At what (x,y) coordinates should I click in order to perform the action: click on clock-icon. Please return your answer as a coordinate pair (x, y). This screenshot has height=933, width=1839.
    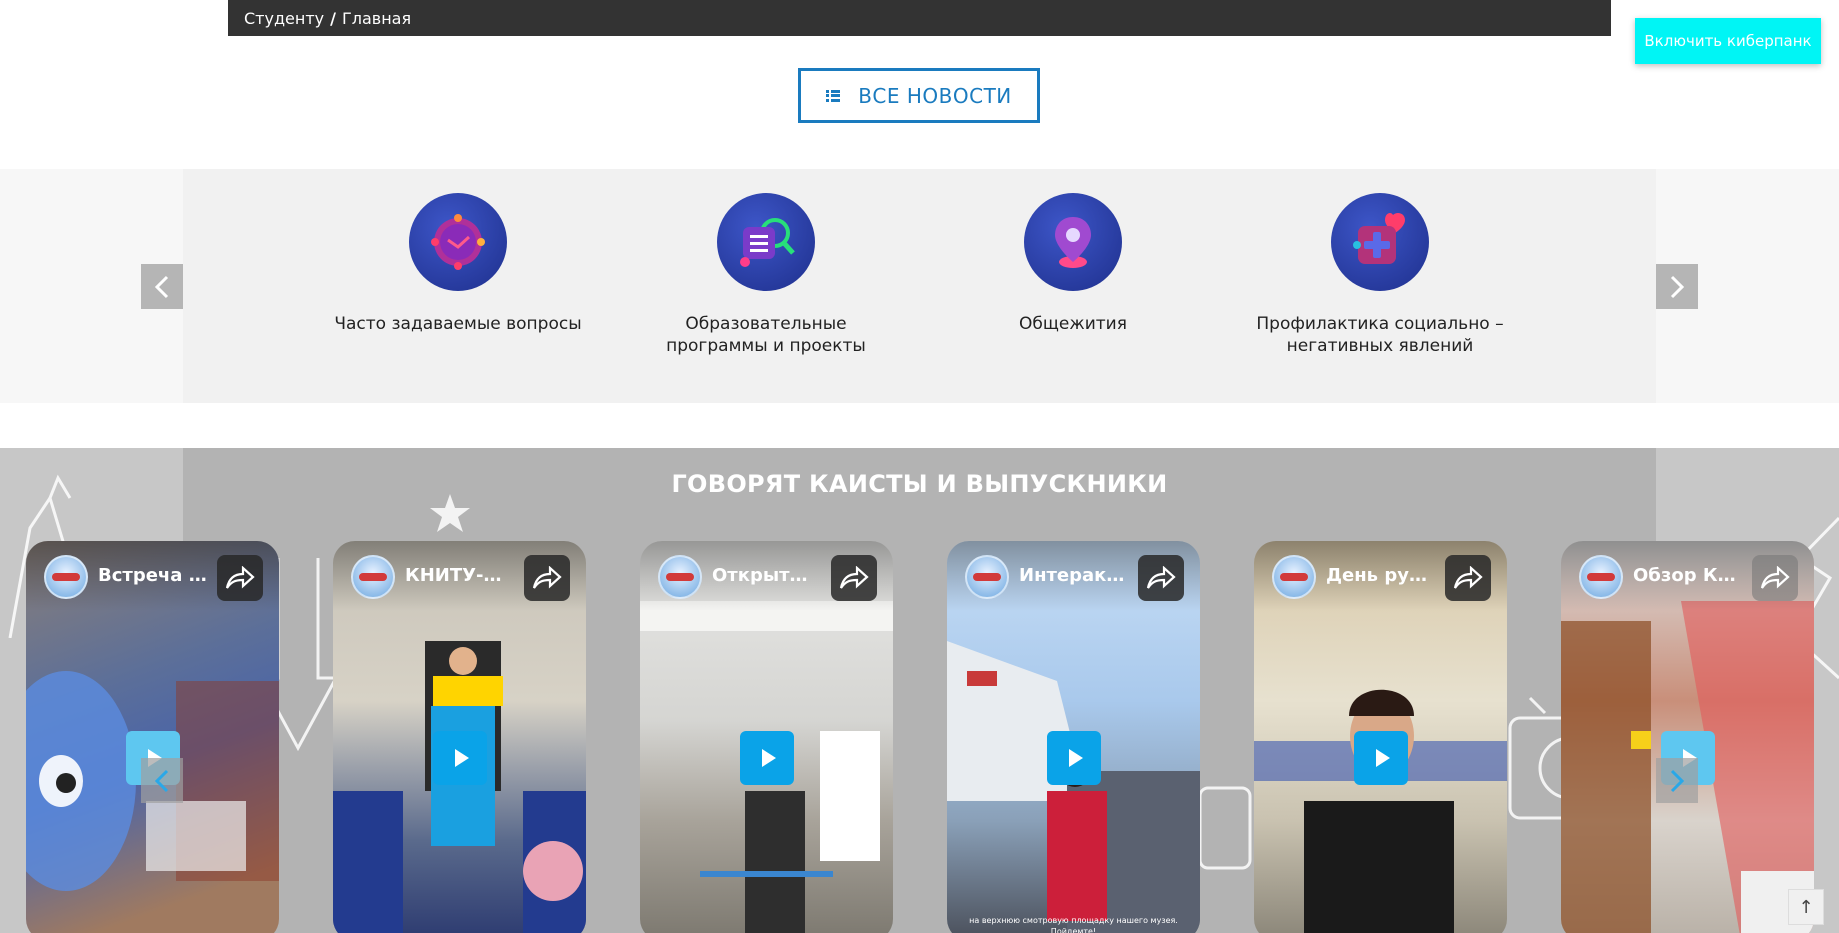
    Looking at the image, I should click on (458, 242).